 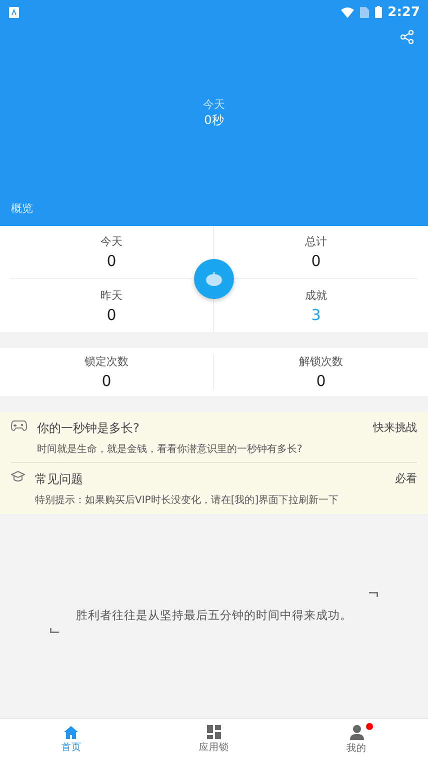 I want to click on graduation-cap-icon, so click(x=18, y=476).